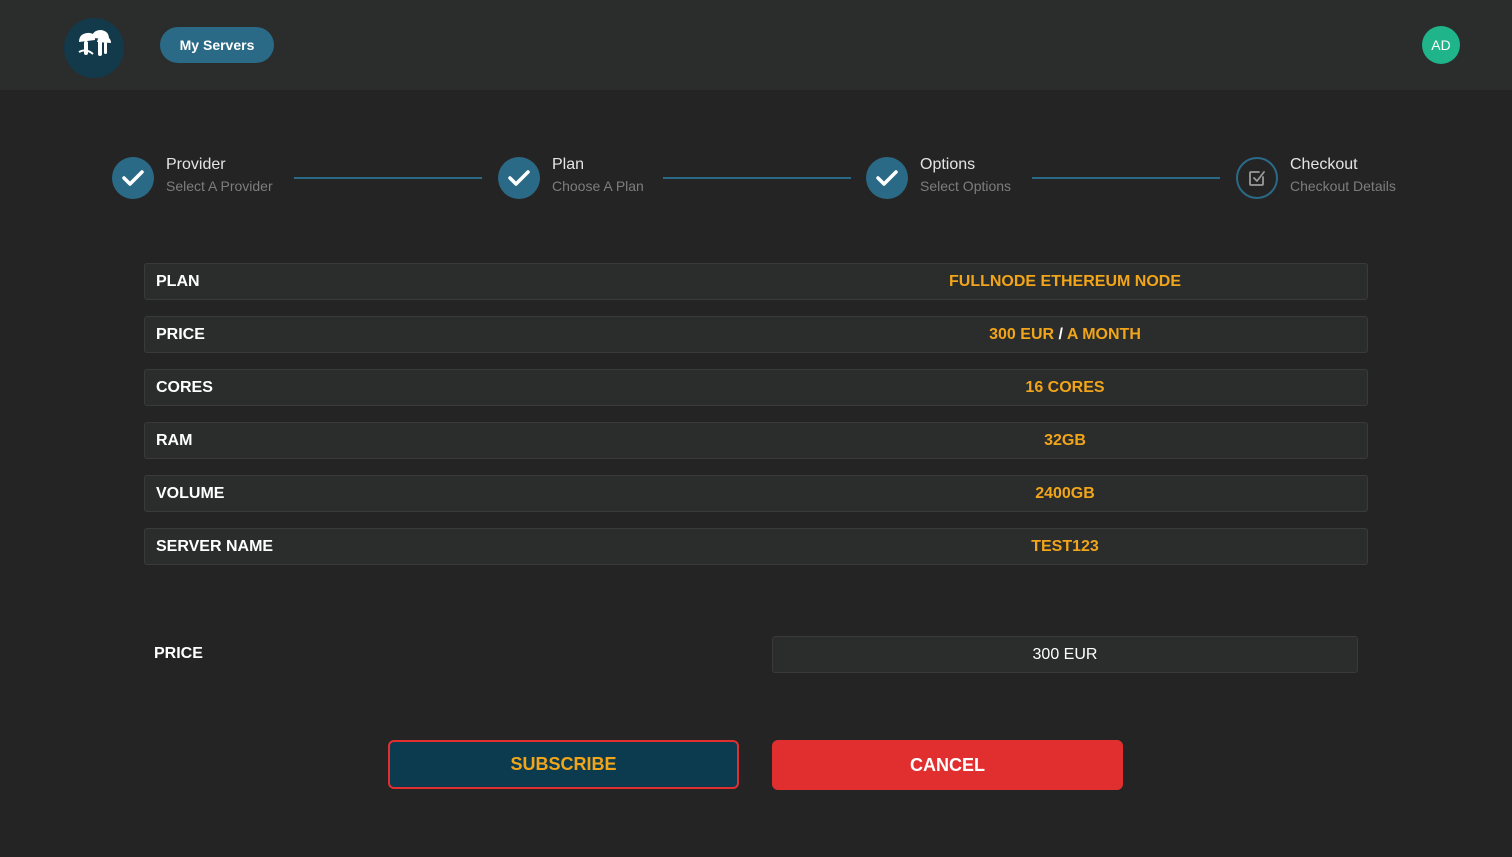 This screenshot has height=857, width=1512. I want to click on mushroom-logo-icon, so click(94, 48).